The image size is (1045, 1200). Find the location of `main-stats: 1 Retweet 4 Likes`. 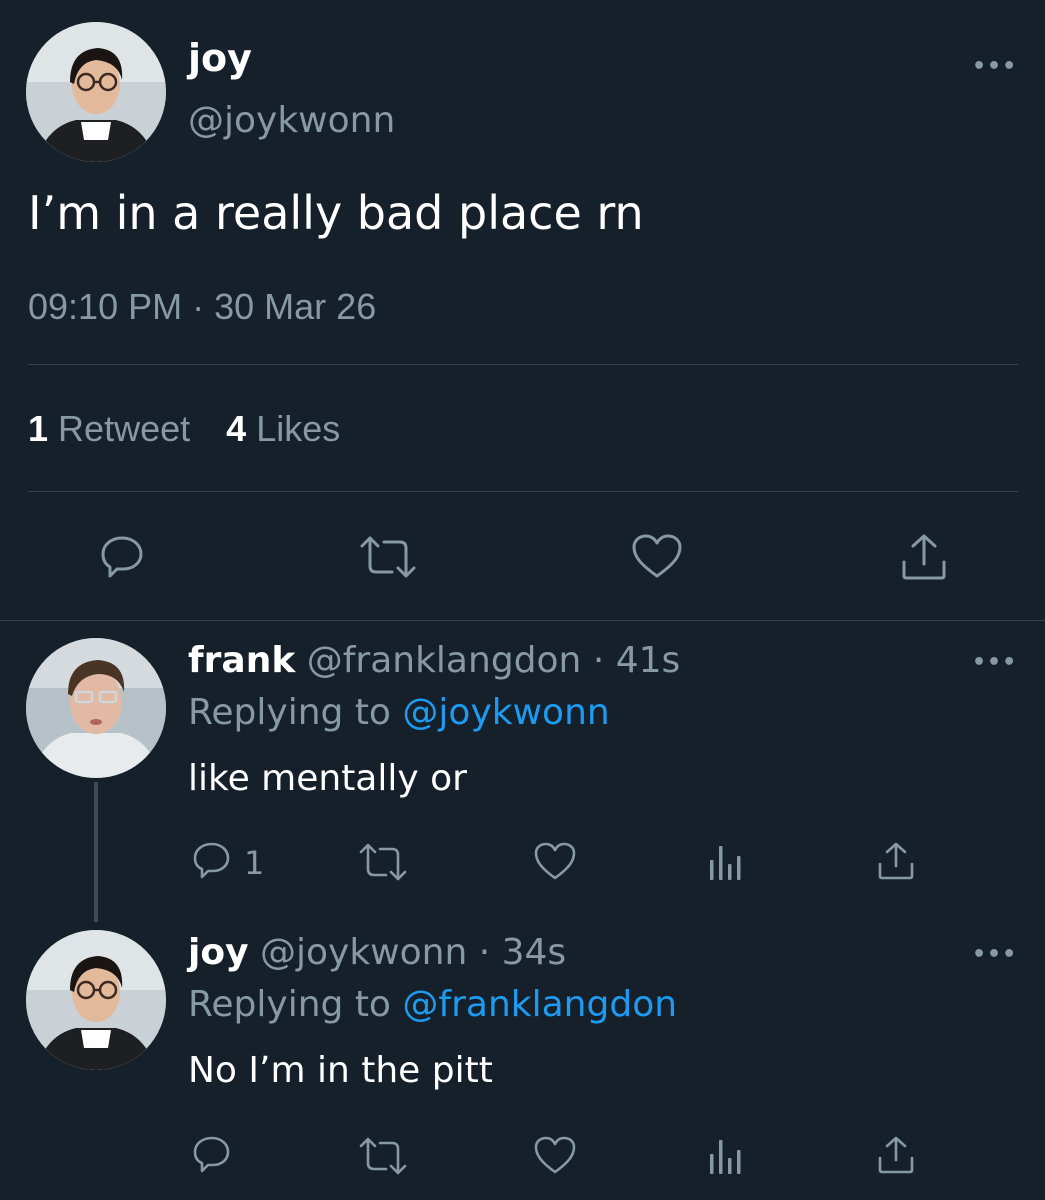

main-stats: 1 Retweet 4 Likes is located at coordinates (184, 429).